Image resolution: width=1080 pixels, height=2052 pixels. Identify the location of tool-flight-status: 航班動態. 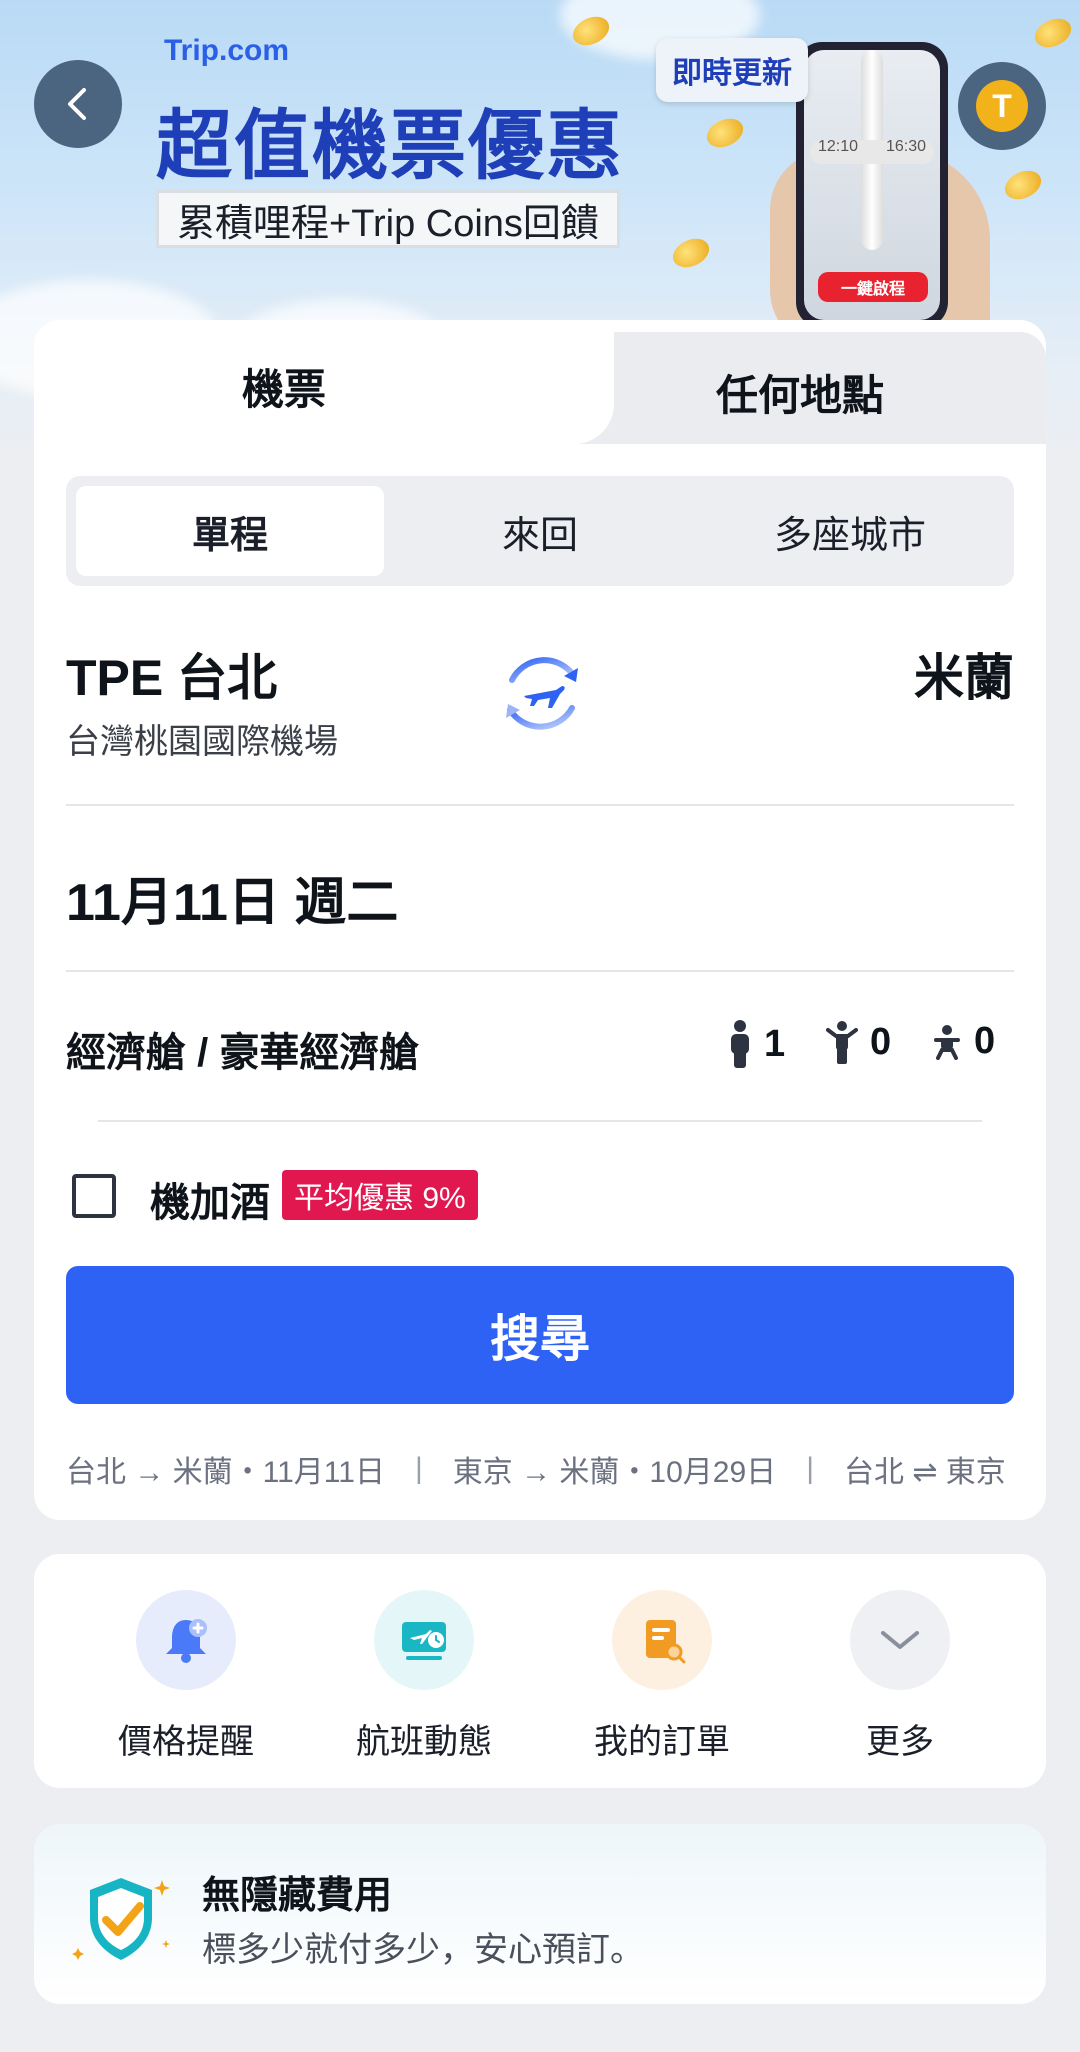
(424, 1676).